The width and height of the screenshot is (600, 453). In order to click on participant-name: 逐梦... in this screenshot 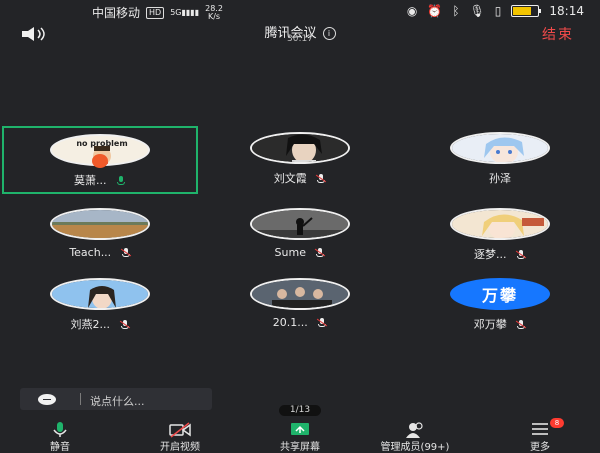, I will do `click(490, 254)`.